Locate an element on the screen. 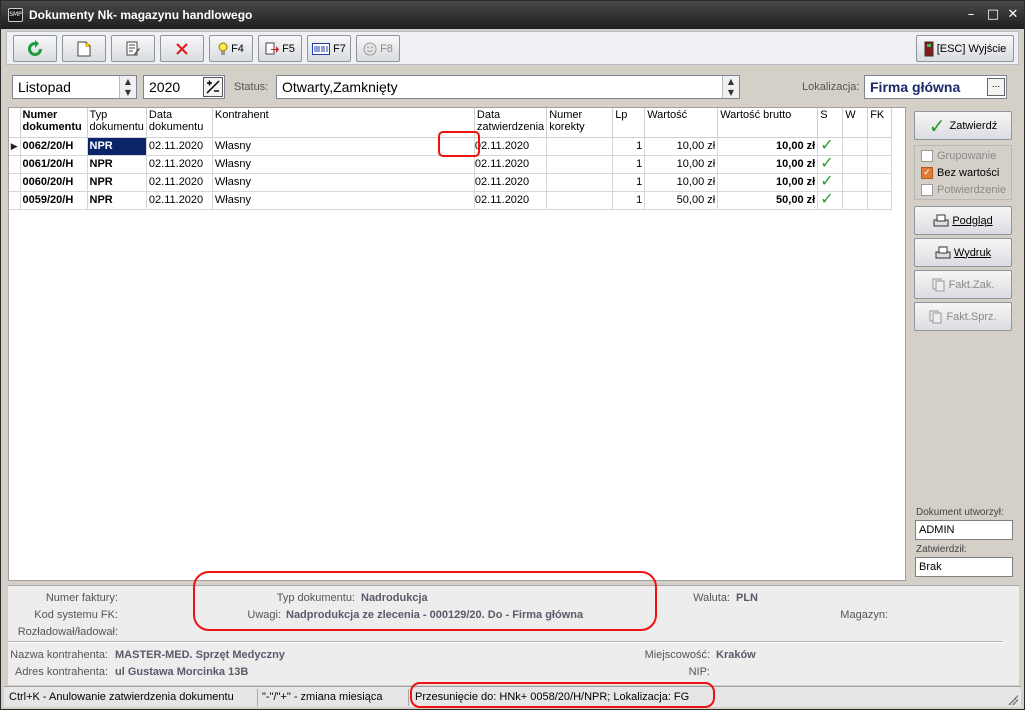 The width and height of the screenshot is (1025, 710). edit-document-button is located at coordinates (133, 48).